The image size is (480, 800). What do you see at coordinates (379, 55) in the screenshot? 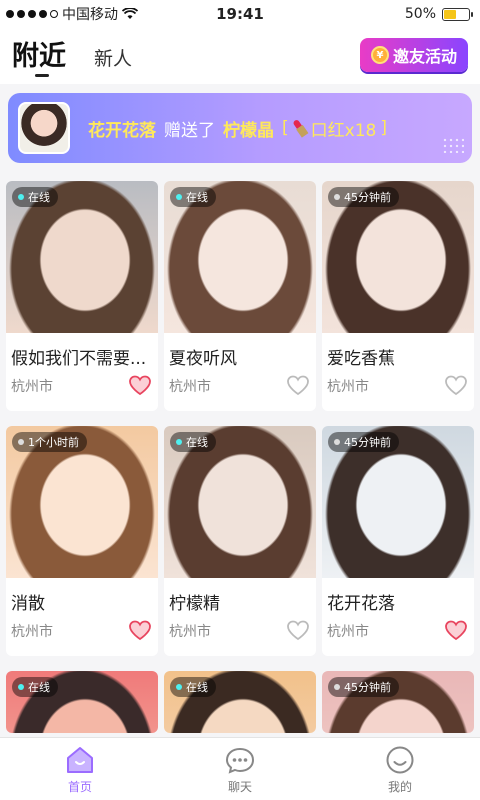
I see `coin-icon: ¥` at bounding box center [379, 55].